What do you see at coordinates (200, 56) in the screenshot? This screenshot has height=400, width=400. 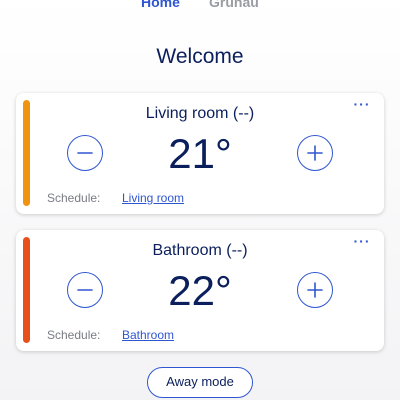 I see `page-title: Welcome` at bounding box center [200, 56].